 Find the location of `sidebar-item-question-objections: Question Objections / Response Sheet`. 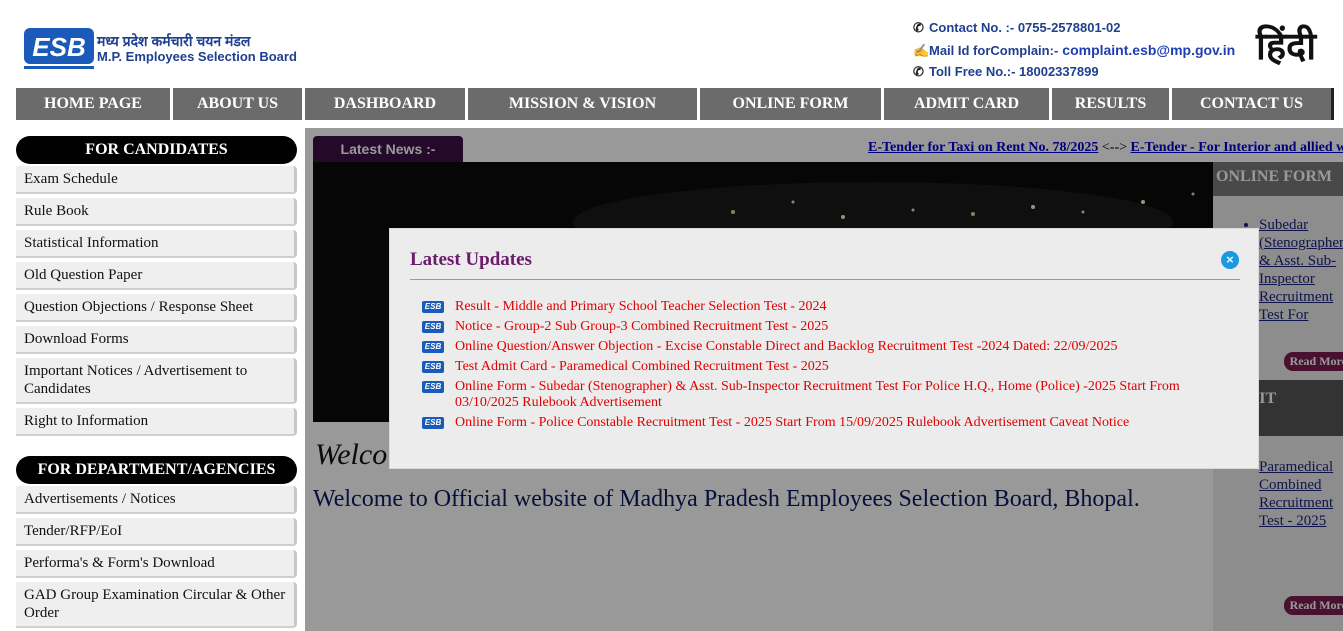

sidebar-item-question-objections: Question Objections / Response Sheet is located at coordinates (156, 308).